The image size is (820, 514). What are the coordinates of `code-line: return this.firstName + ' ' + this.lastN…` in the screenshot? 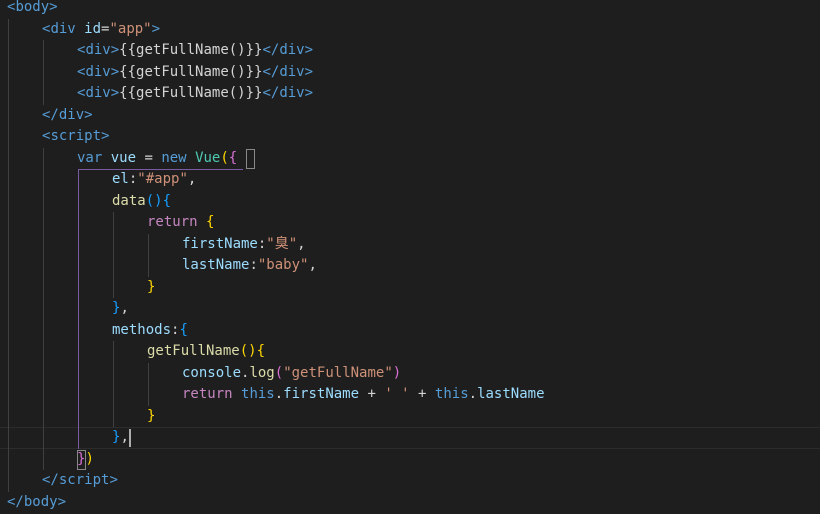 It's located at (410, 395).